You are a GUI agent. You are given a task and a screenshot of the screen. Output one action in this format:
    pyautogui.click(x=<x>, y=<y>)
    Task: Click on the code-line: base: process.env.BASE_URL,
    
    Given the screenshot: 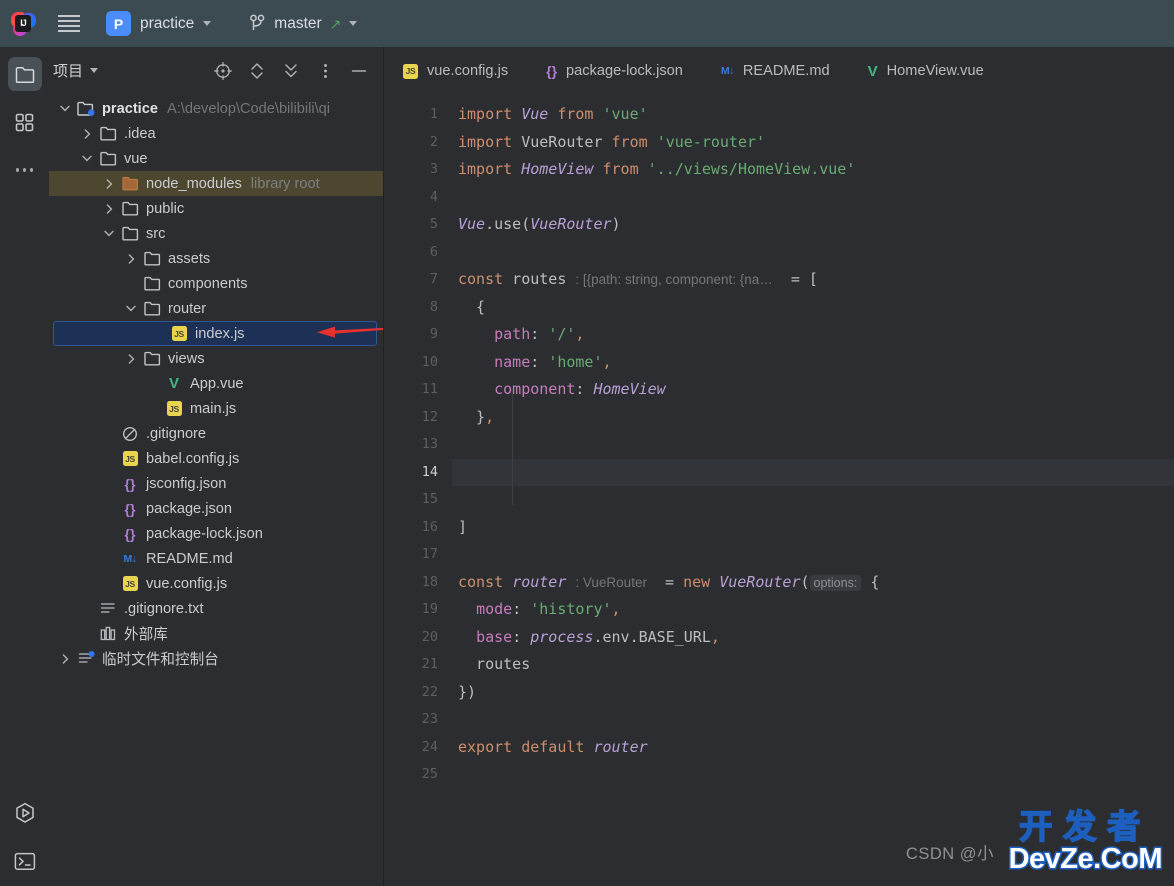 What is the action you would take?
    pyautogui.click(x=813, y=638)
    